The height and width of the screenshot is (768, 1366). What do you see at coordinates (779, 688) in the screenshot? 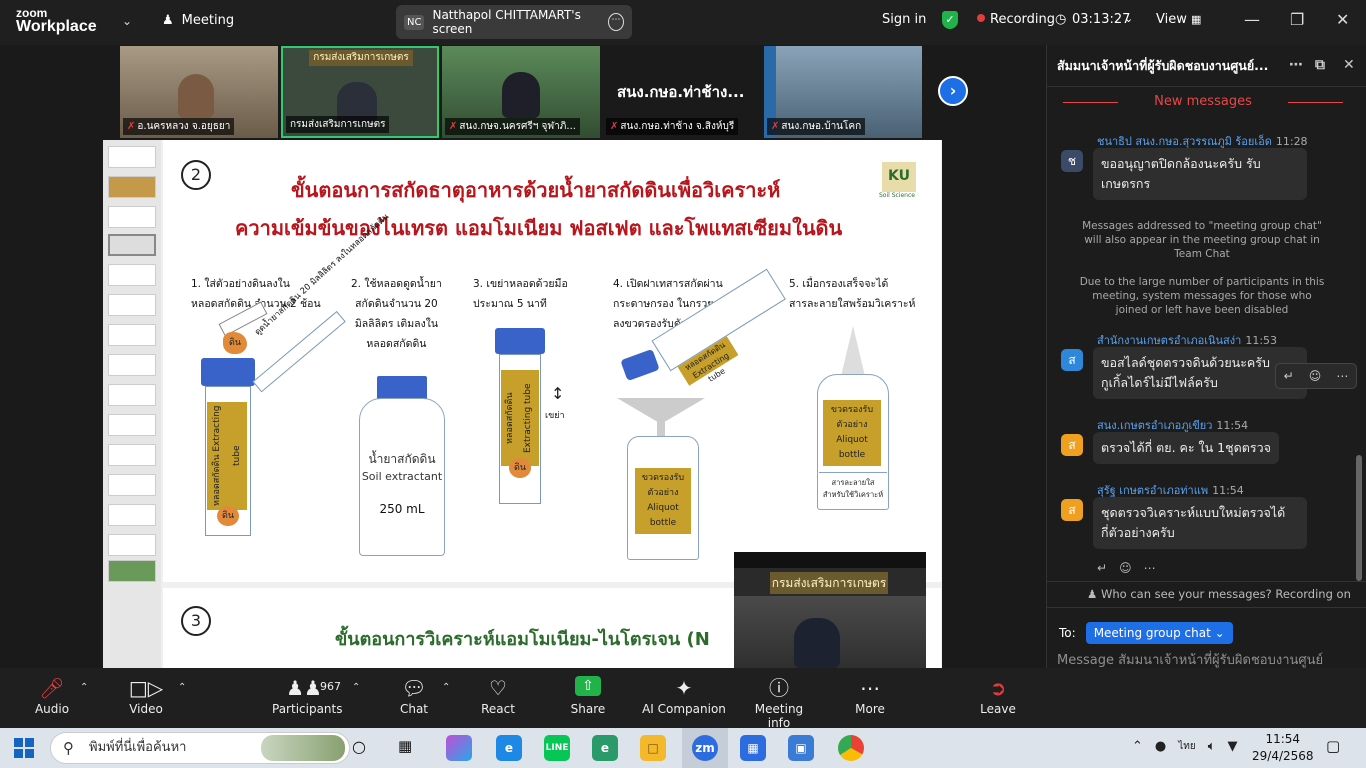
I see `info-icon: ⓘ` at bounding box center [779, 688].